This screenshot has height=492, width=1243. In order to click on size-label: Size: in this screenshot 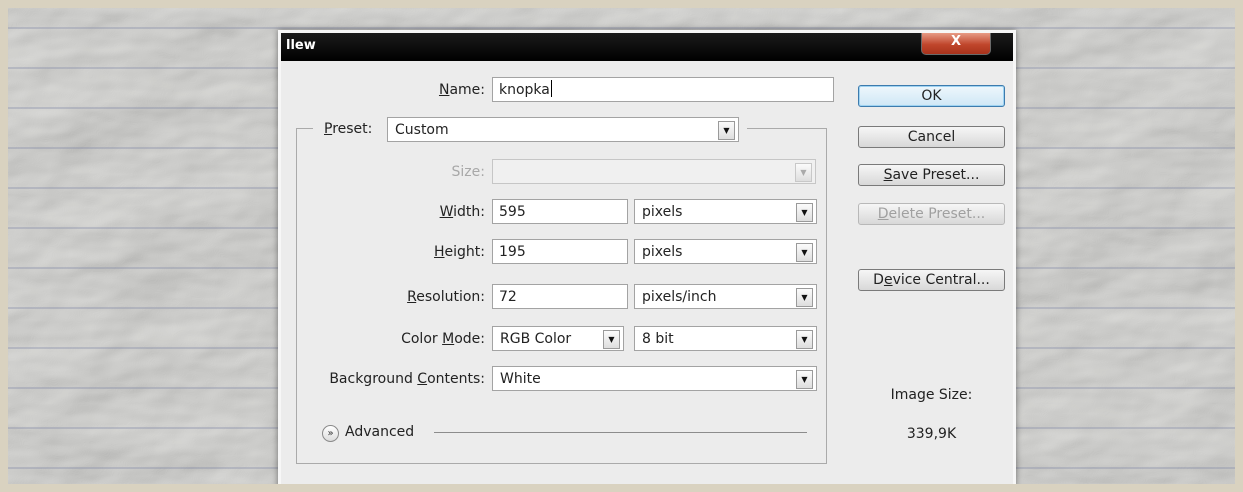, I will do `click(468, 172)`.